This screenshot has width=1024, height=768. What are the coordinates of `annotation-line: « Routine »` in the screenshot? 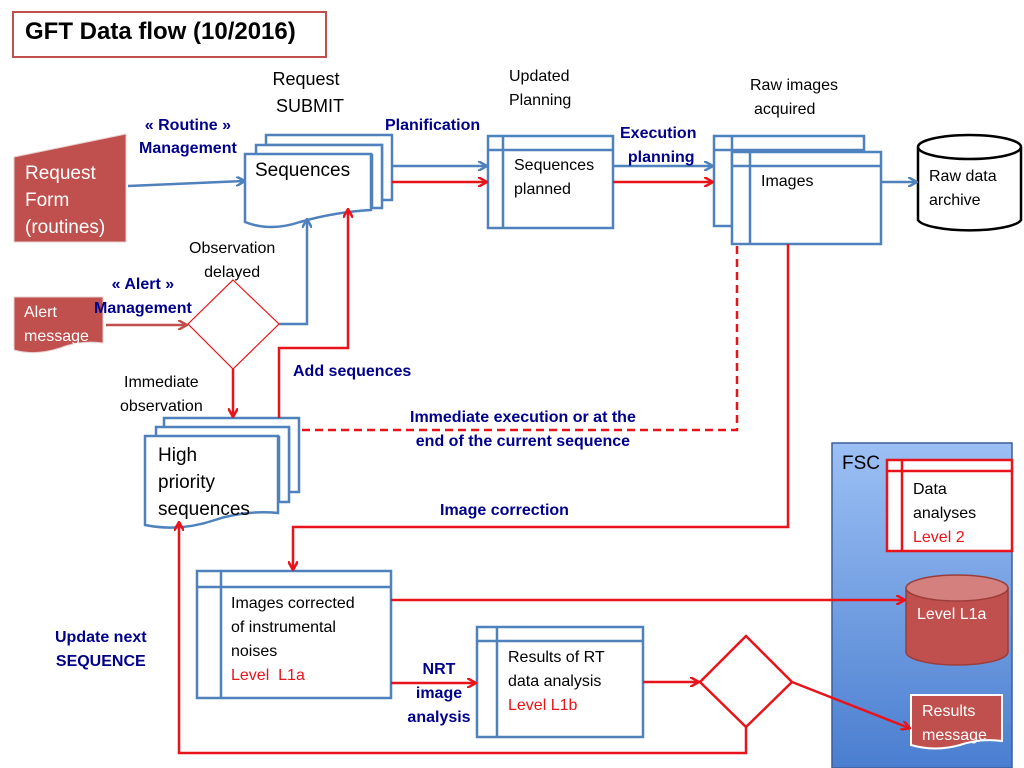 It's located at (188, 125).